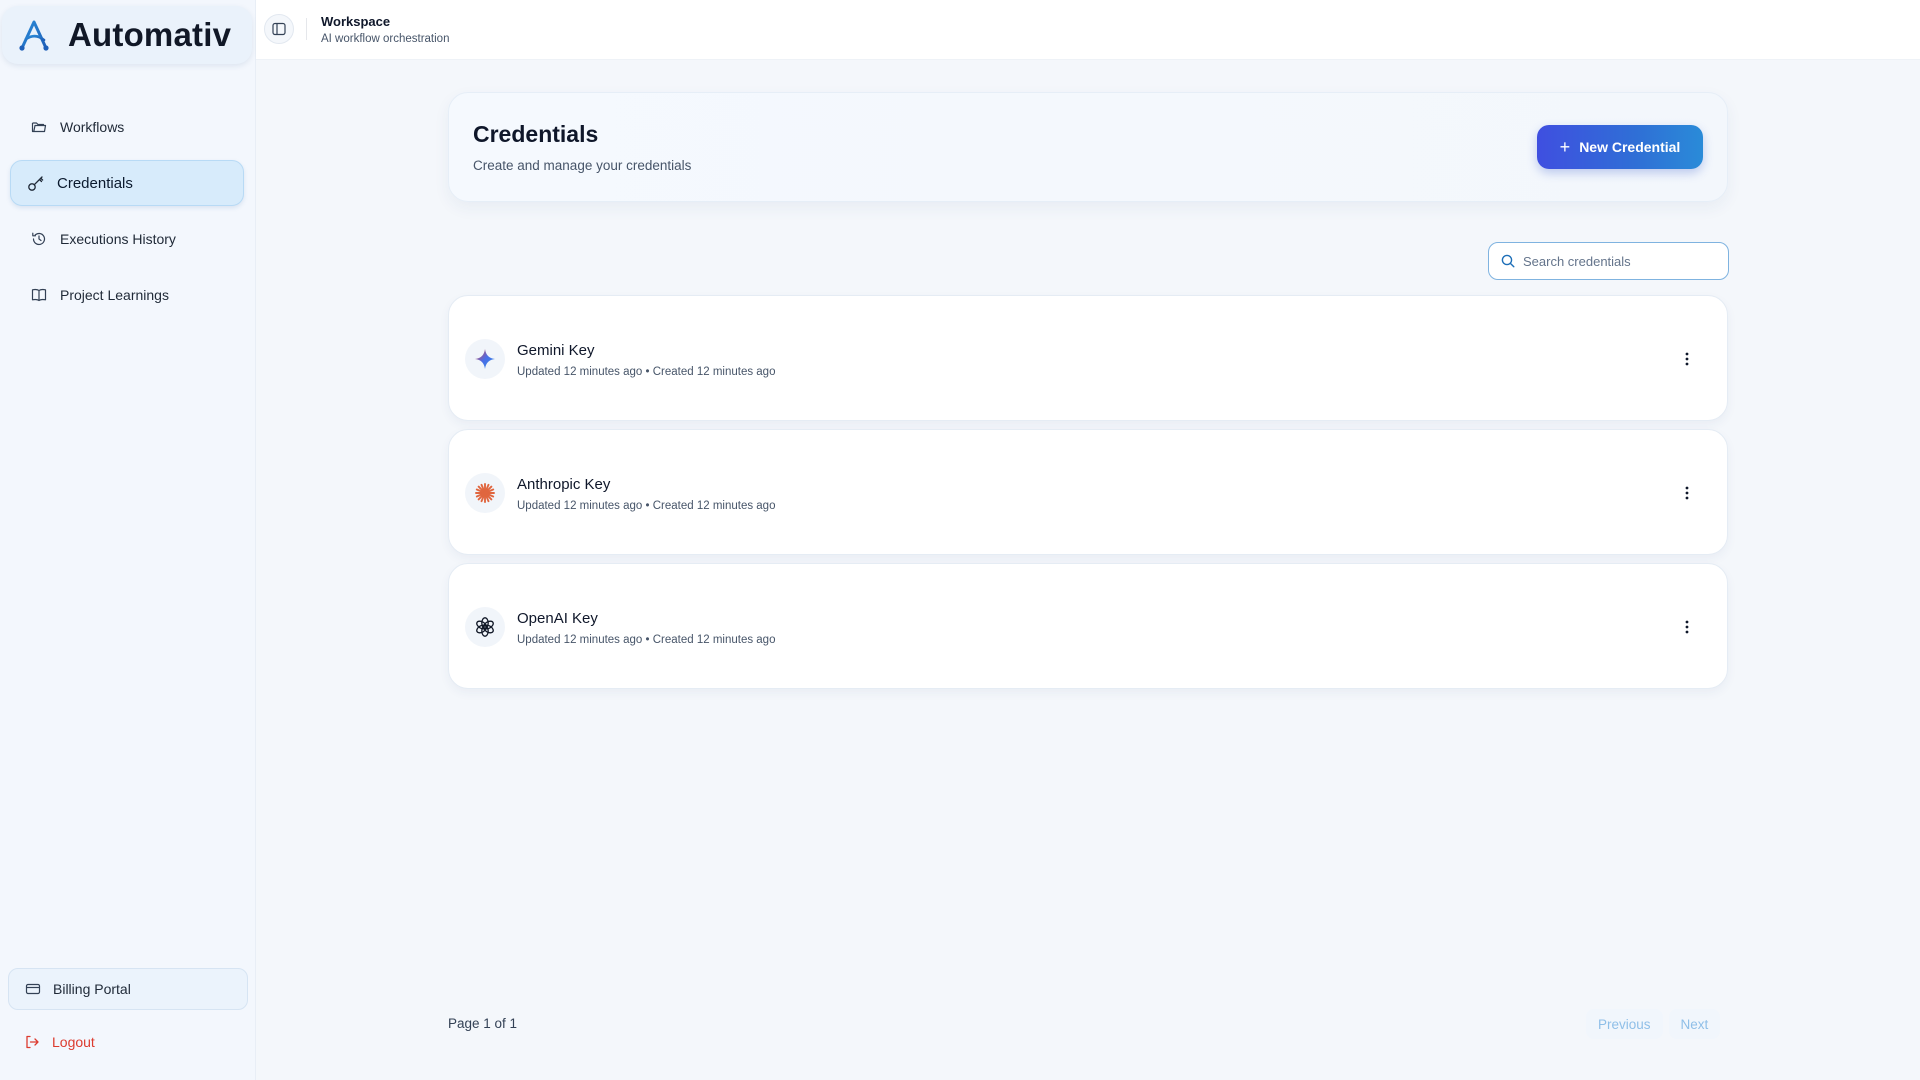  I want to click on pagination-controls: Previous Next, so click(1653, 1024).